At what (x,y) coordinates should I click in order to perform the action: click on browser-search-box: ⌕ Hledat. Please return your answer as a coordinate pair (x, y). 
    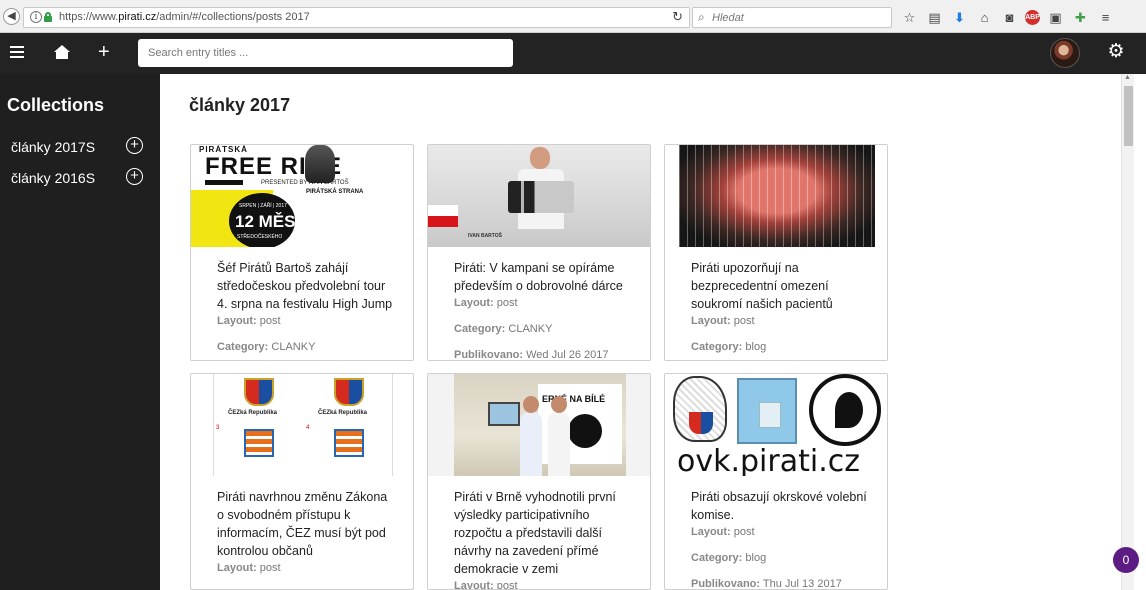
    Looking at the image, I should click on (792, 17).